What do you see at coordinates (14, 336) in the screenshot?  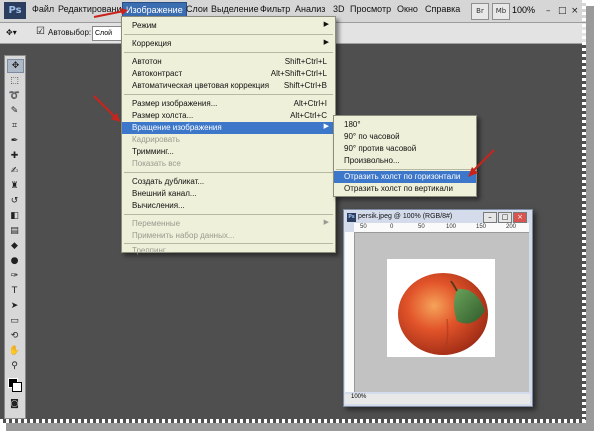 I see `3d-rotate-icon: ⟲` at bounding box center [14, 336].